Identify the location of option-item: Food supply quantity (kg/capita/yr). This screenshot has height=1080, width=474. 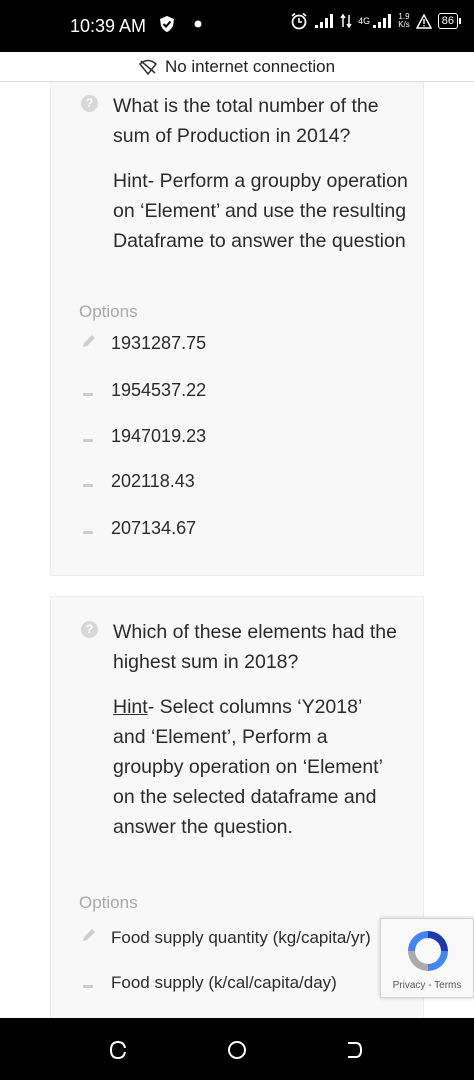
(226, 937).